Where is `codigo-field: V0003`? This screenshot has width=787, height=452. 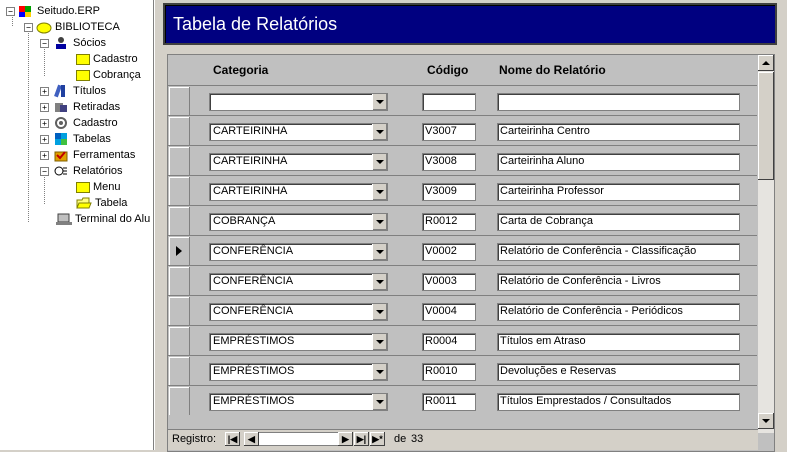 codigo-field: V0003 is located at coordinates (449, 282).